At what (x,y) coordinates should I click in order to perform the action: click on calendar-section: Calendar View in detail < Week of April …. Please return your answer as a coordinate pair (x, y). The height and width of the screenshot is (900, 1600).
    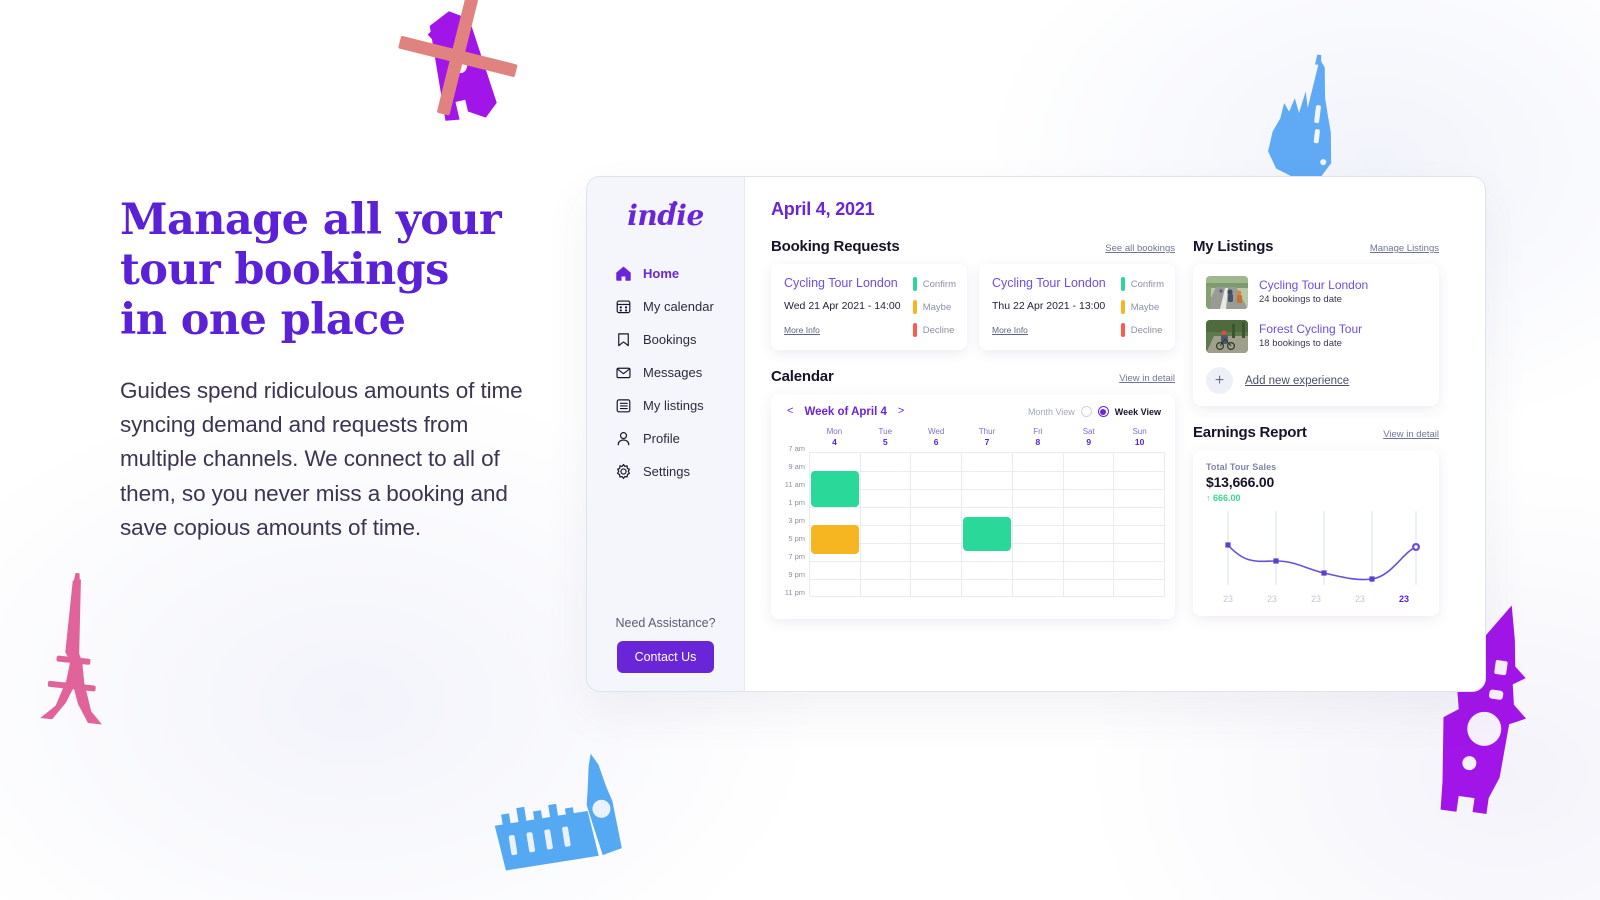
    Looking at the image, I should click on (973, 493).